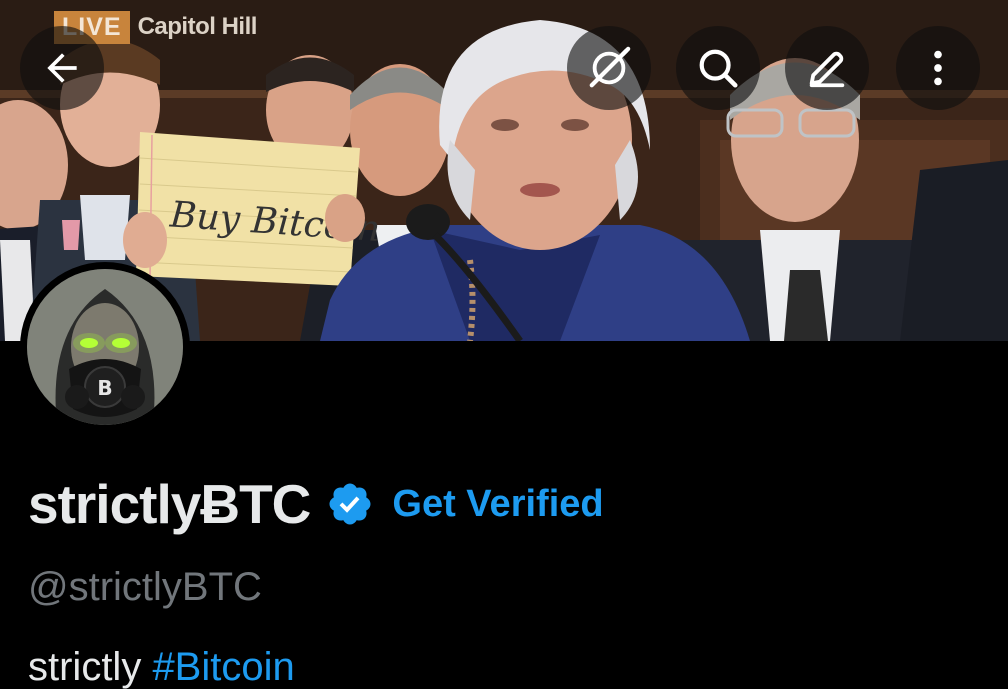 This screenshot has width=1008, height=689. I want to click on grok-icon, so click(610, 67).